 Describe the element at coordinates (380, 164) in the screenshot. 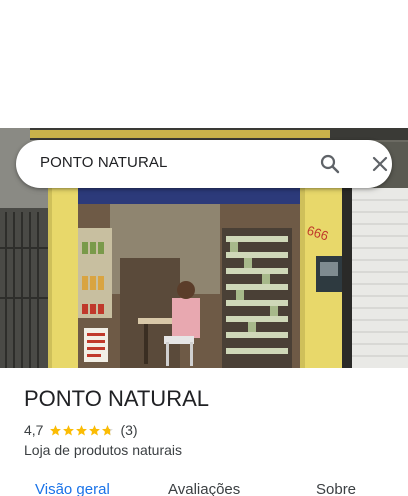

I see `close-icon` at that location.